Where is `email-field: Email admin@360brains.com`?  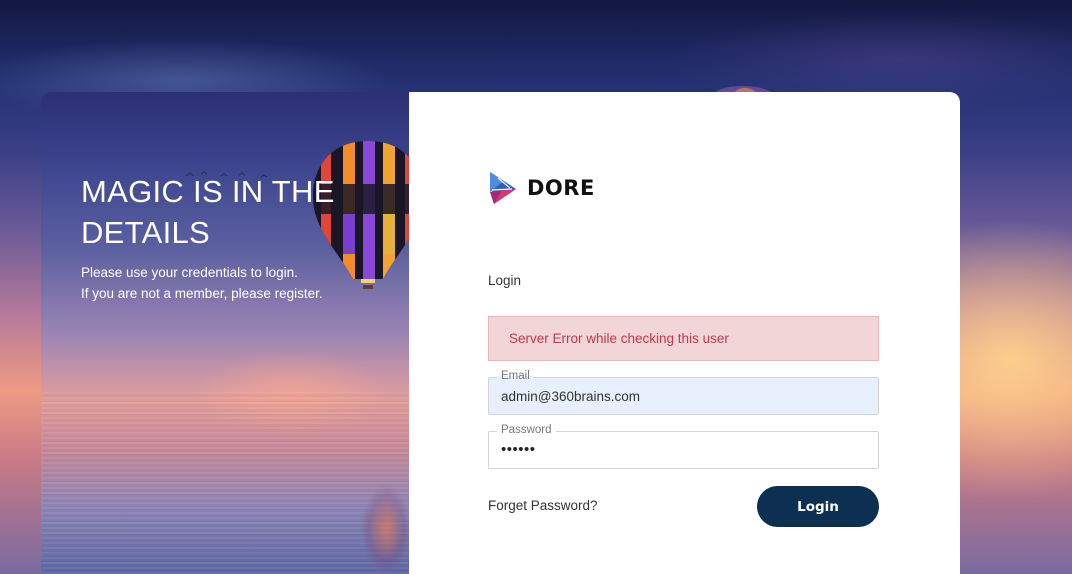 email-field: Email admin@360brains.com is located at coordinates (683, 392).